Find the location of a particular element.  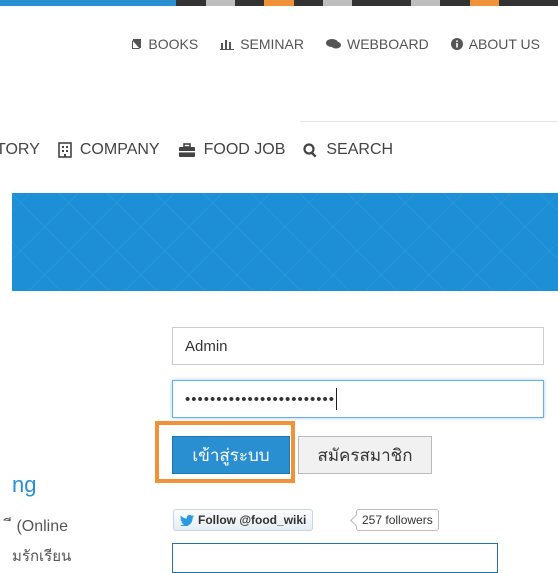

nav-webboard: WEBBOARD is located at coordinates (377, 44).